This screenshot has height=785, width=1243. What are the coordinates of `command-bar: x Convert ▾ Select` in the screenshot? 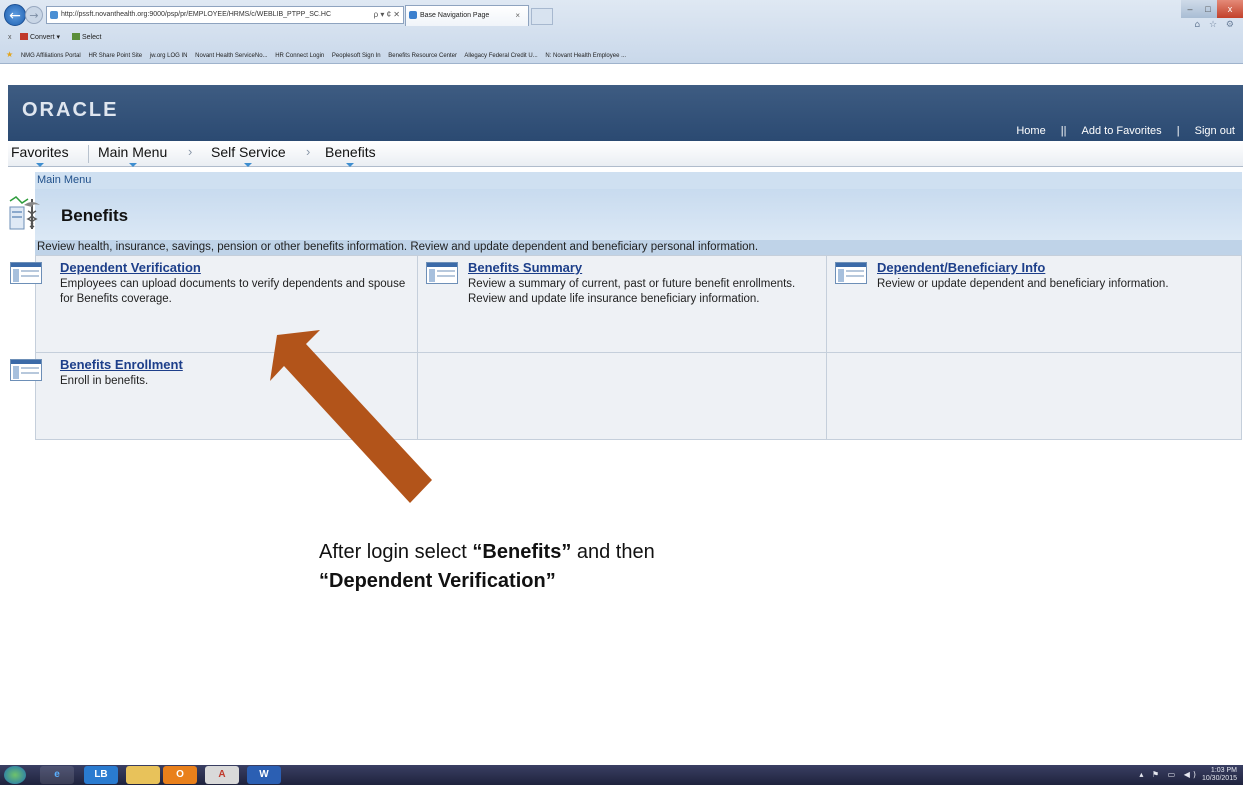 It's located at (621, 38).